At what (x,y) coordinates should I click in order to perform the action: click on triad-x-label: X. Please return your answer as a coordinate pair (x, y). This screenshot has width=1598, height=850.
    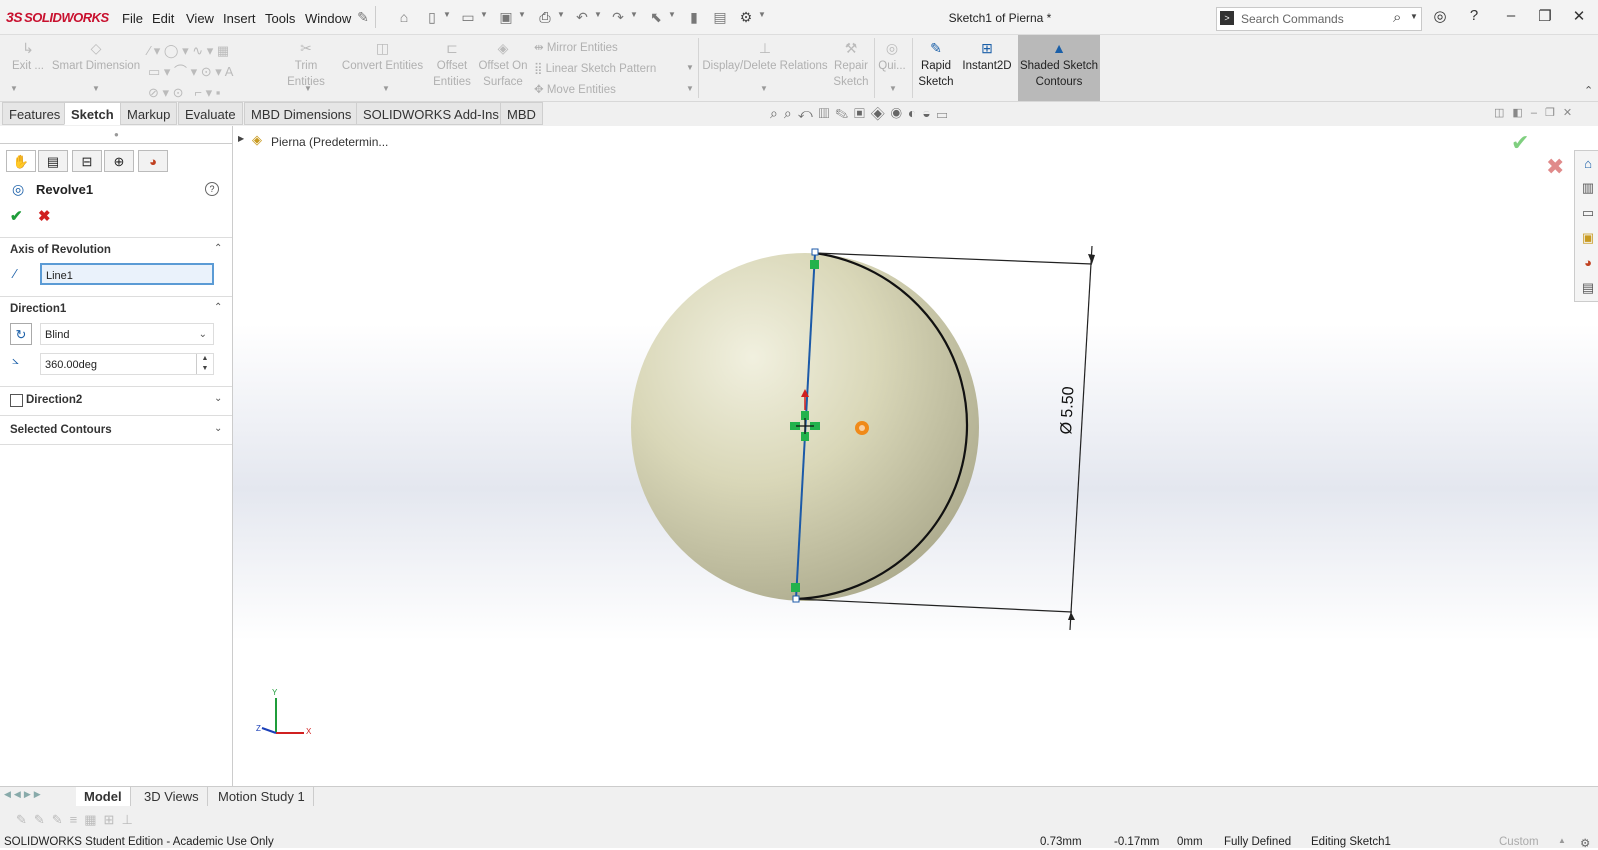
    Looking at the image, I should click on (309, 731).